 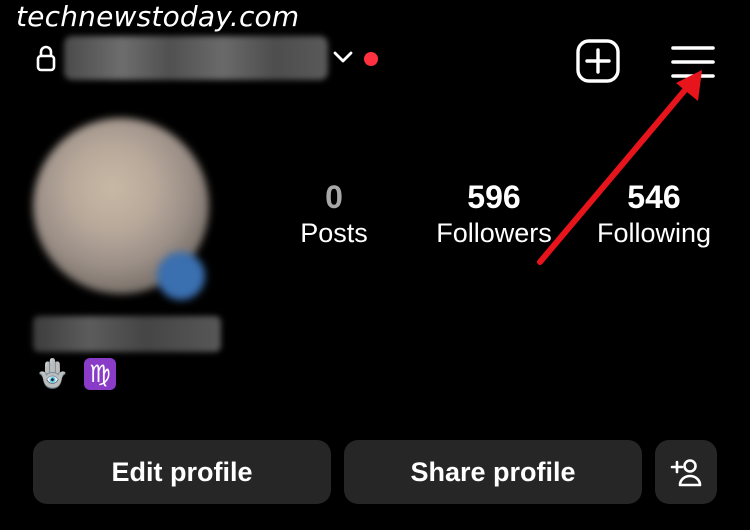 I want to click on posts-stat: 0 Posts, so click(x=334, y=214).